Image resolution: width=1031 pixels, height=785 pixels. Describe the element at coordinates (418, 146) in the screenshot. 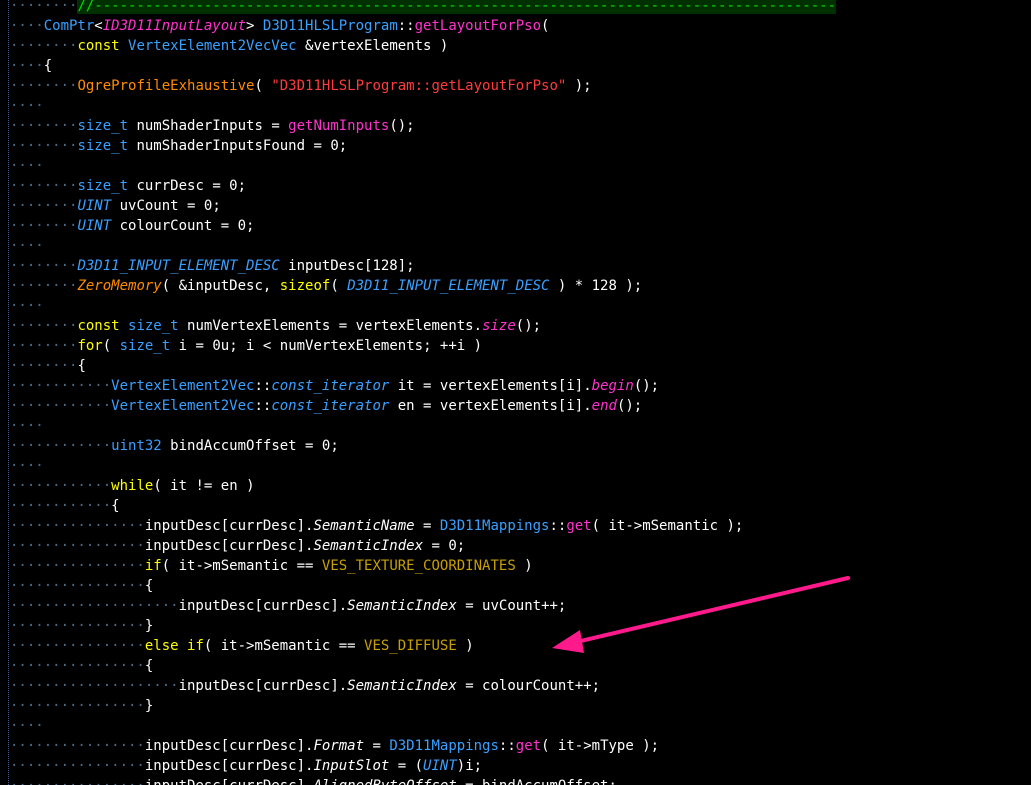

I see `code-line: ········size_t numShaderInputsFound = 0;` at that location.